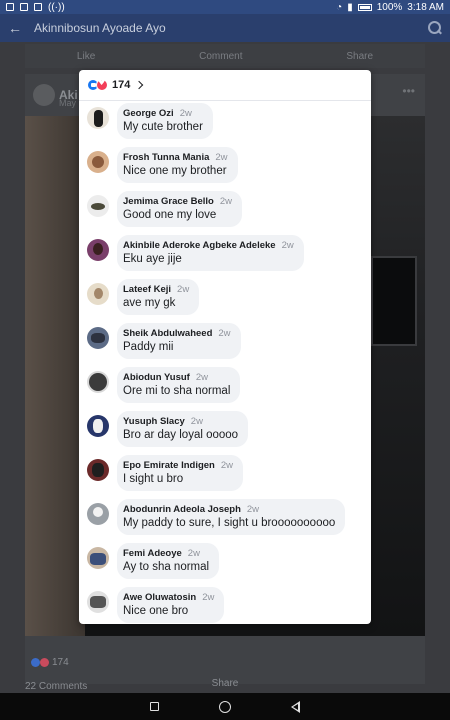  I want to click on reaction-icons, so click(97, 84).